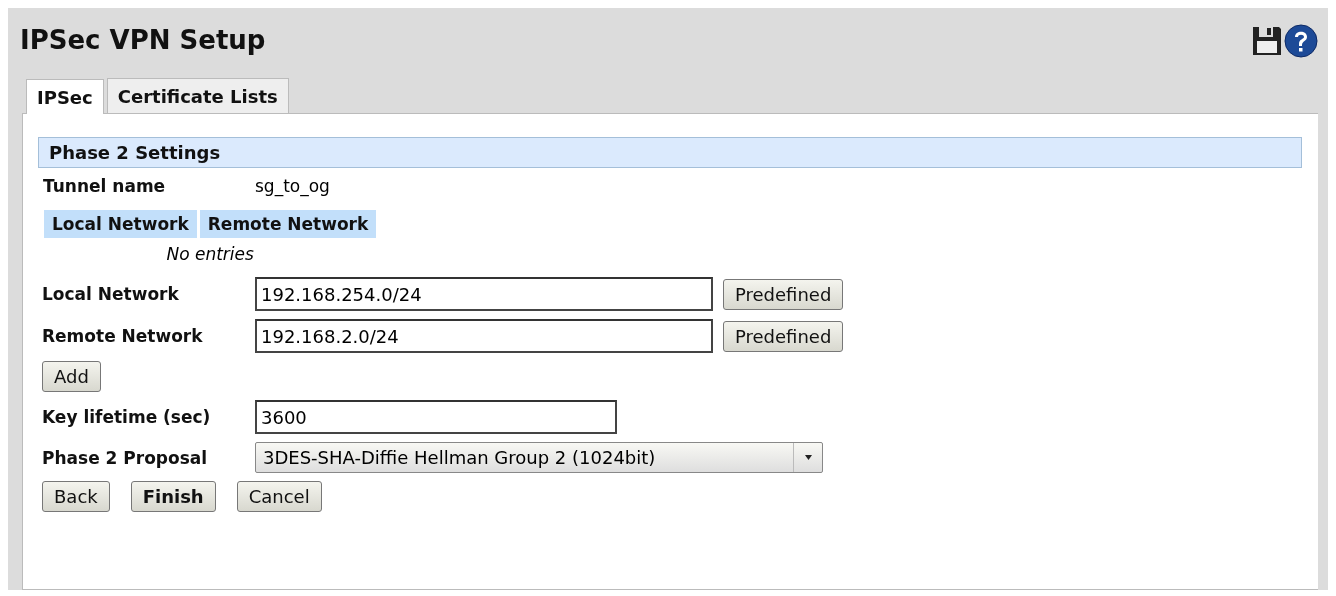  I want to click on action-button: Finish, so click(173, 496).